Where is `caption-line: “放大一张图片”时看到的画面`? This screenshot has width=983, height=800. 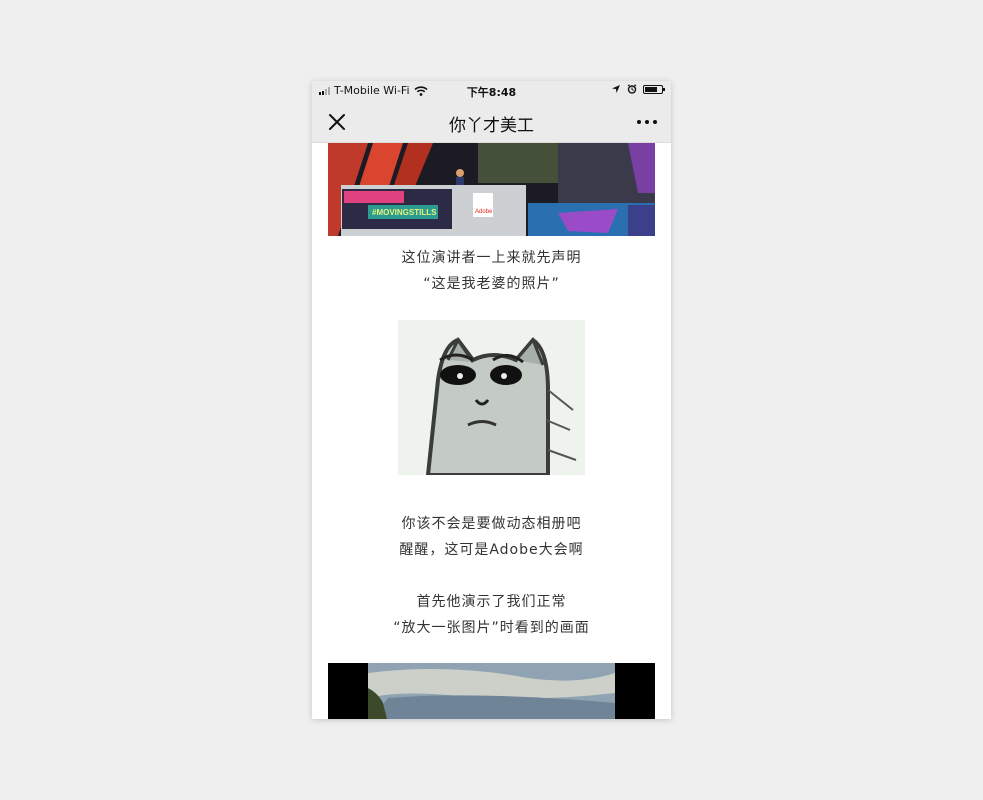 caption-line: “放大一张图片”时看到的画面 is located at coordinates (491, 628).